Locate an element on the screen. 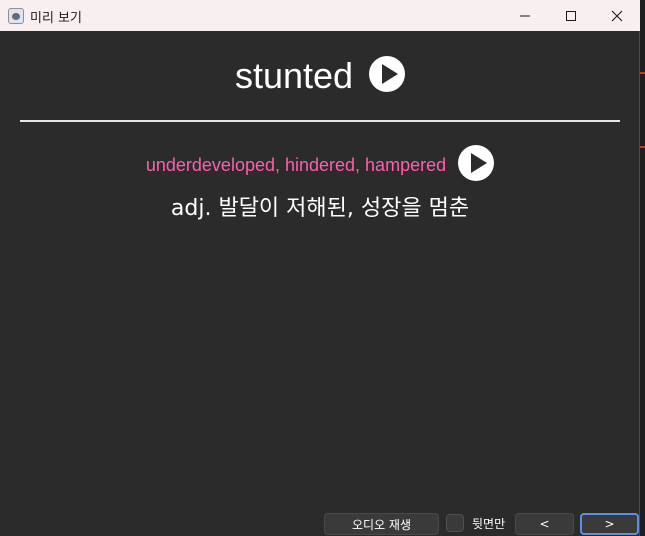  maximize-icon is located at coordinates (571, 15).